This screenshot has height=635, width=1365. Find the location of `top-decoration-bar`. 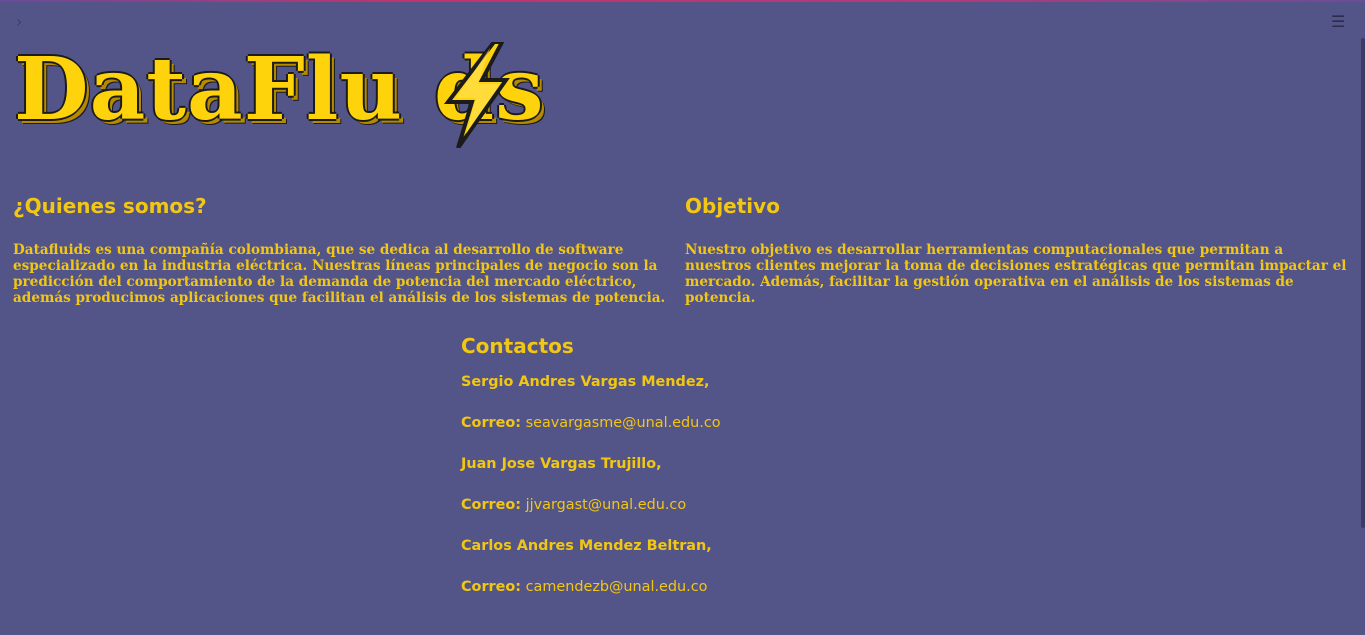

top-decoration-bar is located at coordinates (682, 1).